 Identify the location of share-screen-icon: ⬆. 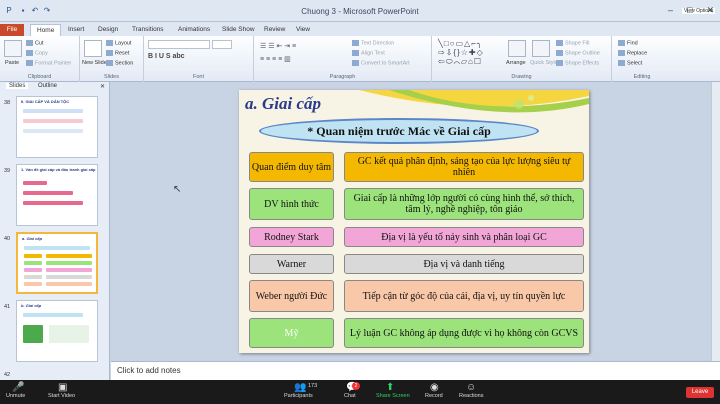
(390, 387).